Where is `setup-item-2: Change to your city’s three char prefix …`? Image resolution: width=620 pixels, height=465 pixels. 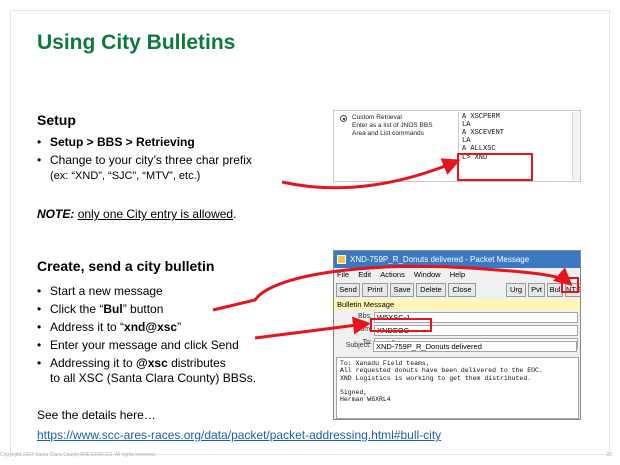
setup-item-2: Change to your city’s three char prefix … is located at coordinates (167, 168).